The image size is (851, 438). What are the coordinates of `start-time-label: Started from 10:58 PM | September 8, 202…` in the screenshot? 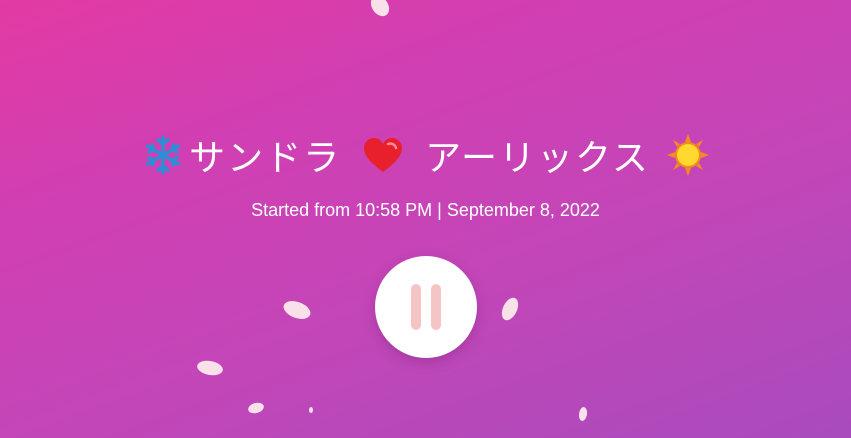 It's located at (425, 210).